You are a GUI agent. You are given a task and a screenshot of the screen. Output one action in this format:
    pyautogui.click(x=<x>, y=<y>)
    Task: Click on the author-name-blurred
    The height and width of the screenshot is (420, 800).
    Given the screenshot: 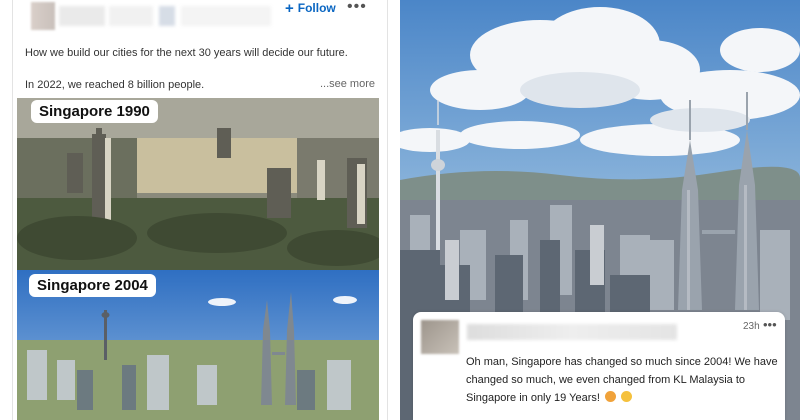 What is the action you would take?
    pyautogui.click(x=82, y=16)
    